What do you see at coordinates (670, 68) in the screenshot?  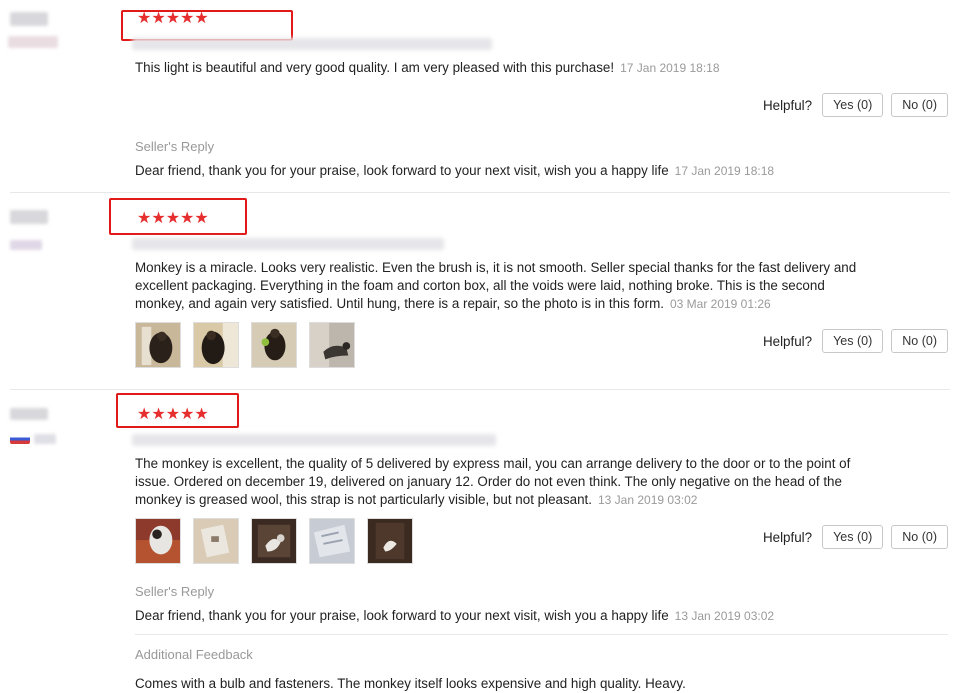 I see `review-date: 17 Jan 2019 18:18` at bounding box center [670, 68].